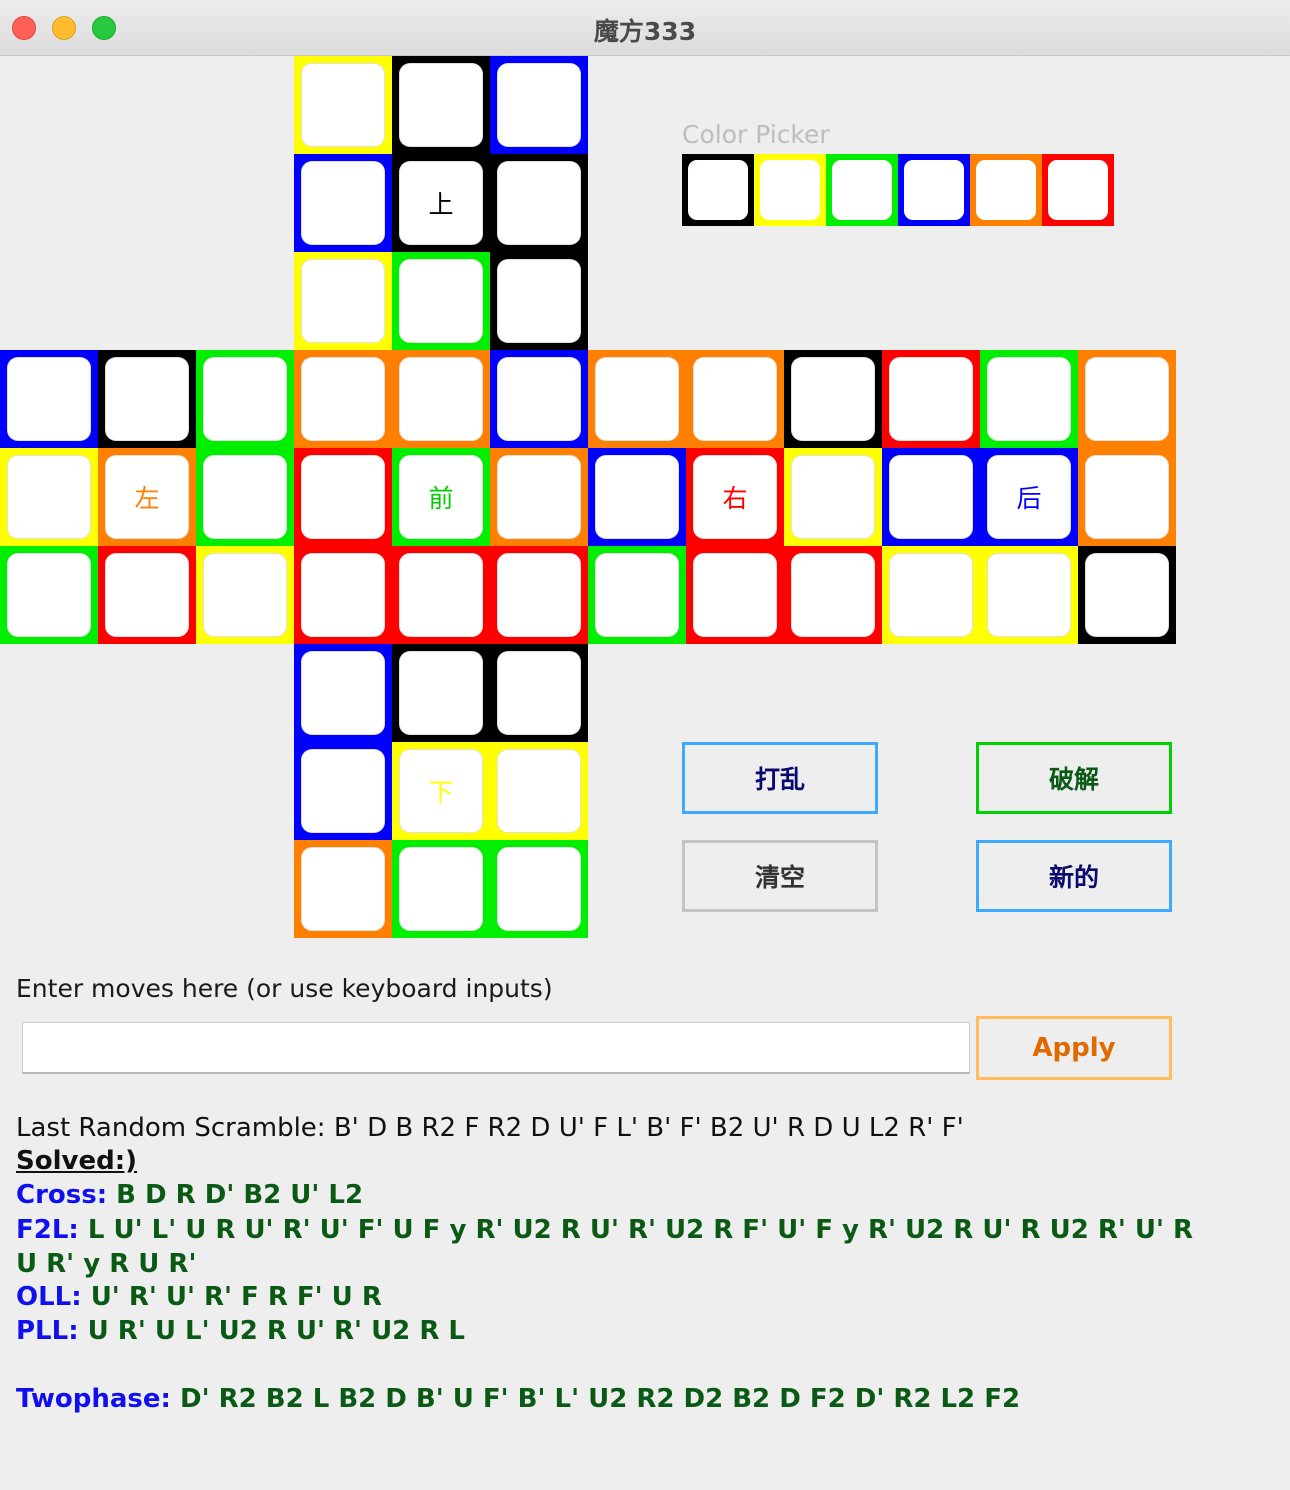  Describe the element at coordinates (780, 778) in the screenshot. I see `scramble-button: 打乱` at that location.